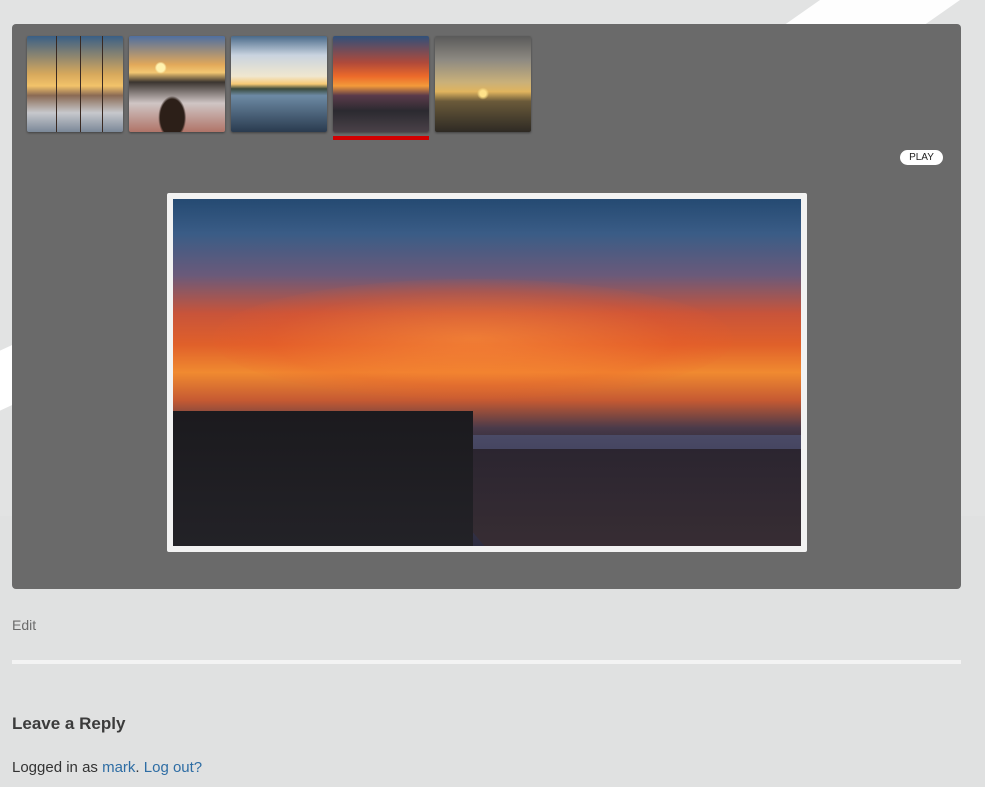 This screenshot has height=787, width=985. Describe the element at coordinates (177, 84) in the screenshot. I see `thumbnail-dog-beach-sunset` at that location.